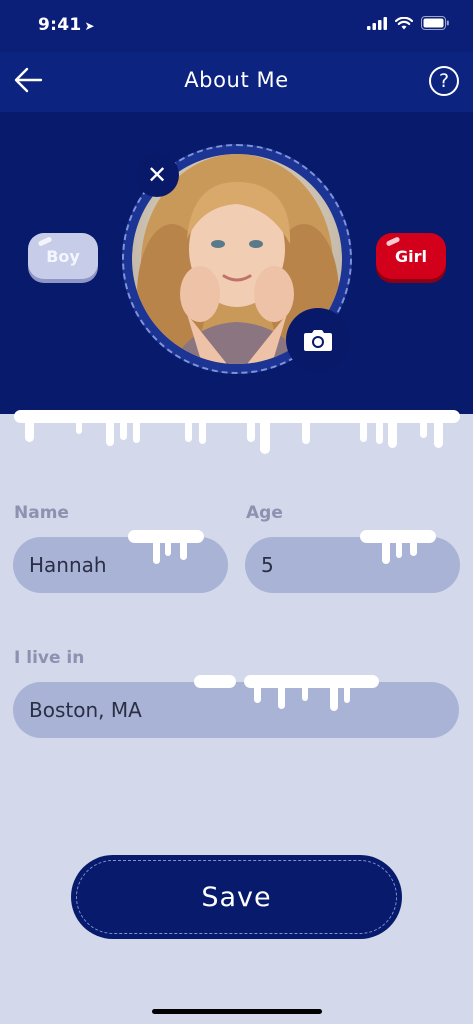 This screenshot has height=1024, width=473. What do you see at coordinates (286, 693) in the screenshot?
I see `location-field-drip` at bounding box center [286, 693].